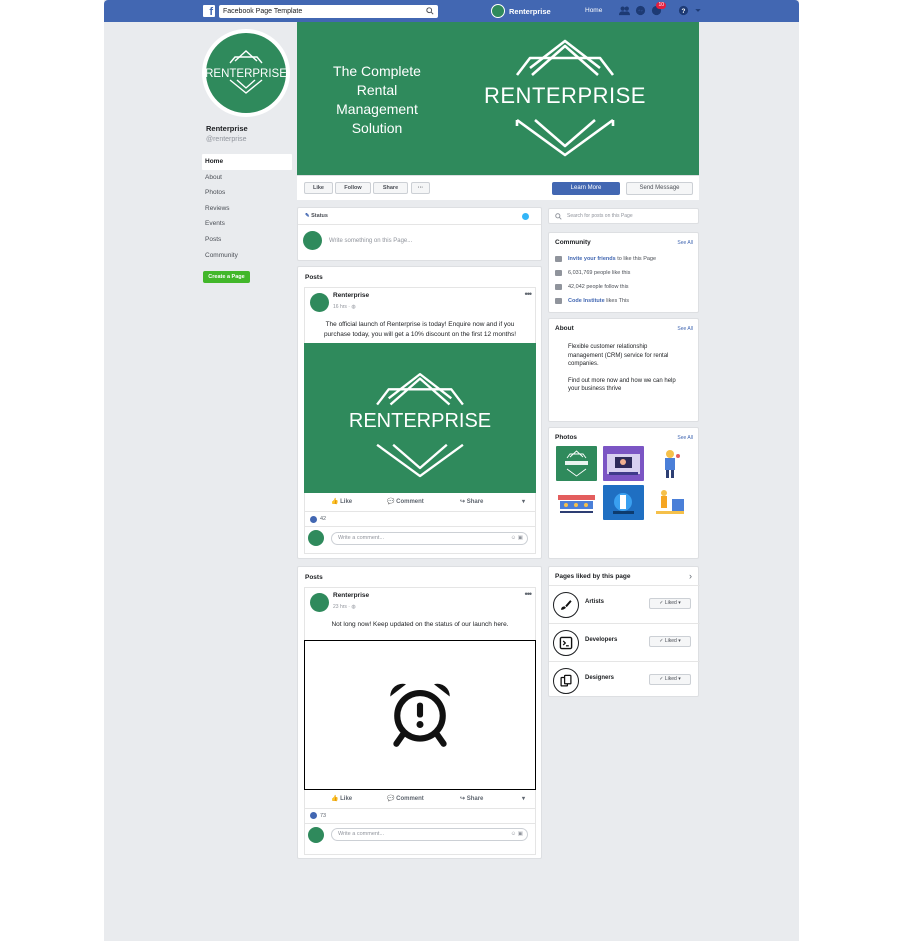  I want to click on nav-item-about: About, so click(247, 178).